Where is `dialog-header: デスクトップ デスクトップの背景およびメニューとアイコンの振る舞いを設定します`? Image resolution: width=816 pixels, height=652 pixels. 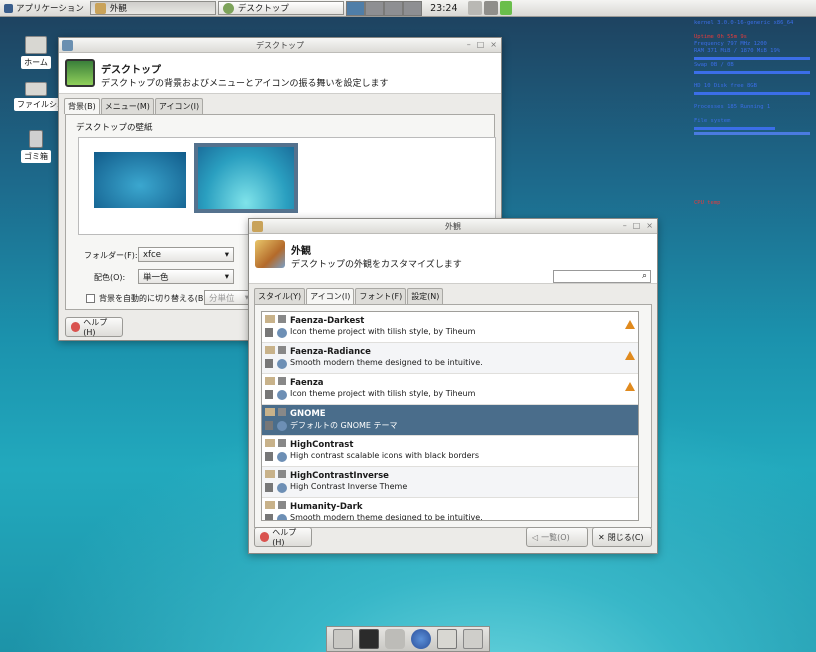 dialog-header: デスクトップ デスクトップの背景およびメニューとアイコンの振る舞いを設定します is located at coordinates (280, 73).